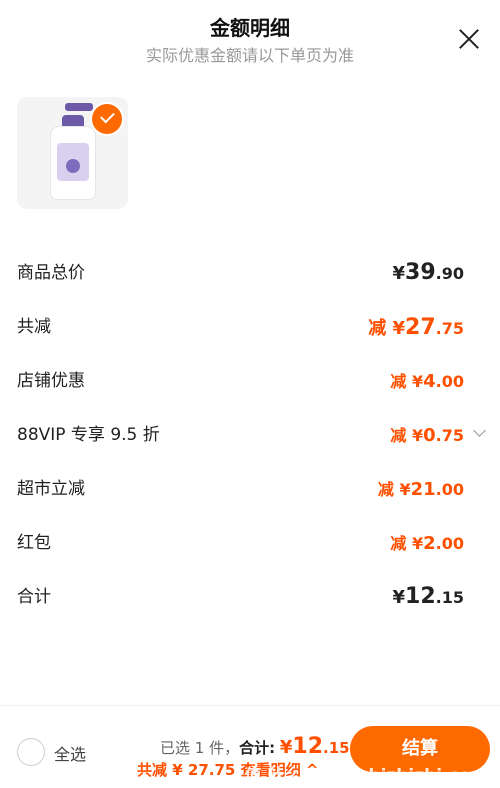 The height and width of the screenshot is (788, 500). I want to click on row-label: 88VIP 专享 9.5 折, so click(88, 435).